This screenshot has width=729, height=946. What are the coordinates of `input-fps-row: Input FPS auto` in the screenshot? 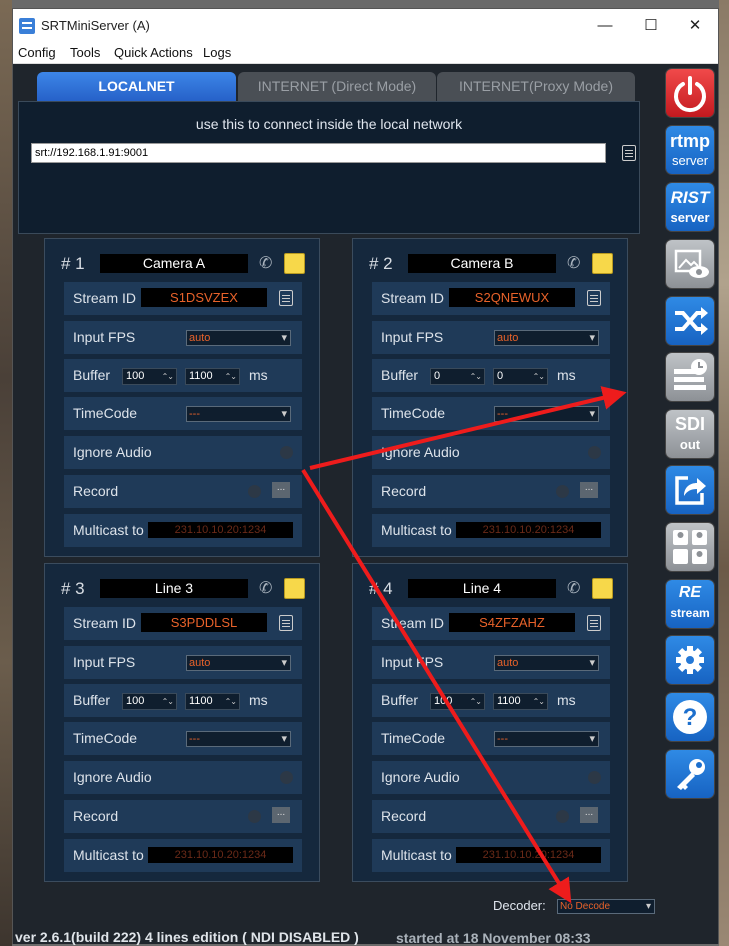 It's located at (491, 662).